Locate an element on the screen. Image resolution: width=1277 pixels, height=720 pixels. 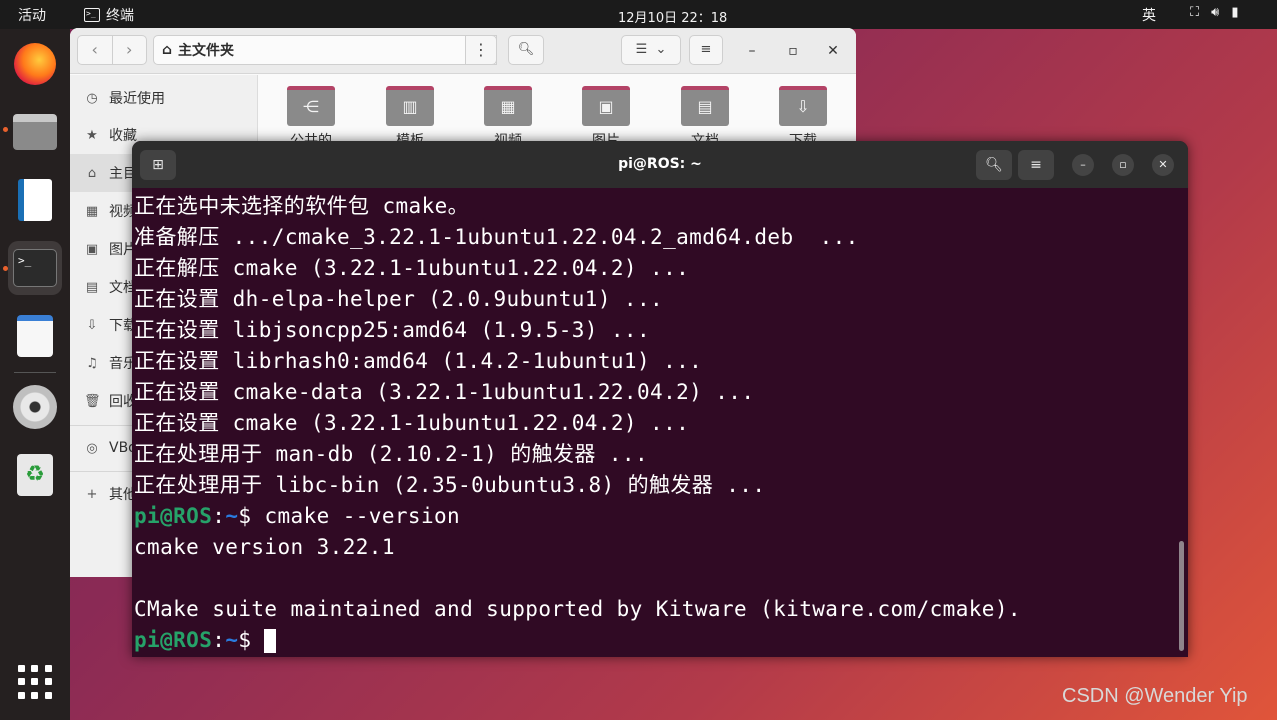
folder-videos: ▦ is located at coordinates (508, 104).